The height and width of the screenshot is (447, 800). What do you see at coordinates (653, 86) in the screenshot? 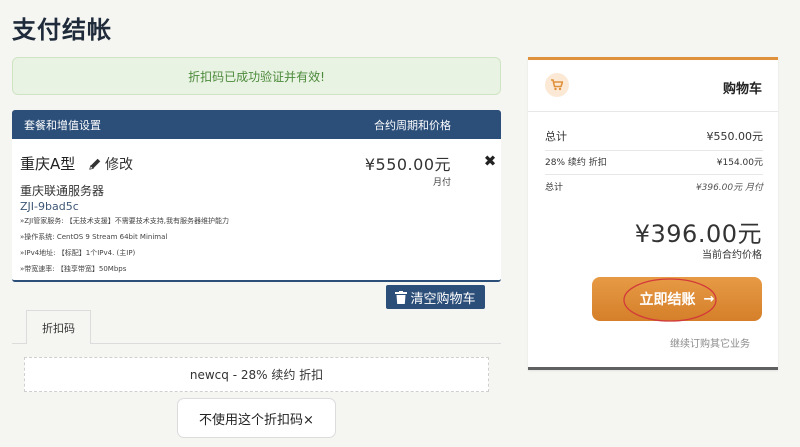
I see `cart-header: 购物车` at bounding box center [653, 86].